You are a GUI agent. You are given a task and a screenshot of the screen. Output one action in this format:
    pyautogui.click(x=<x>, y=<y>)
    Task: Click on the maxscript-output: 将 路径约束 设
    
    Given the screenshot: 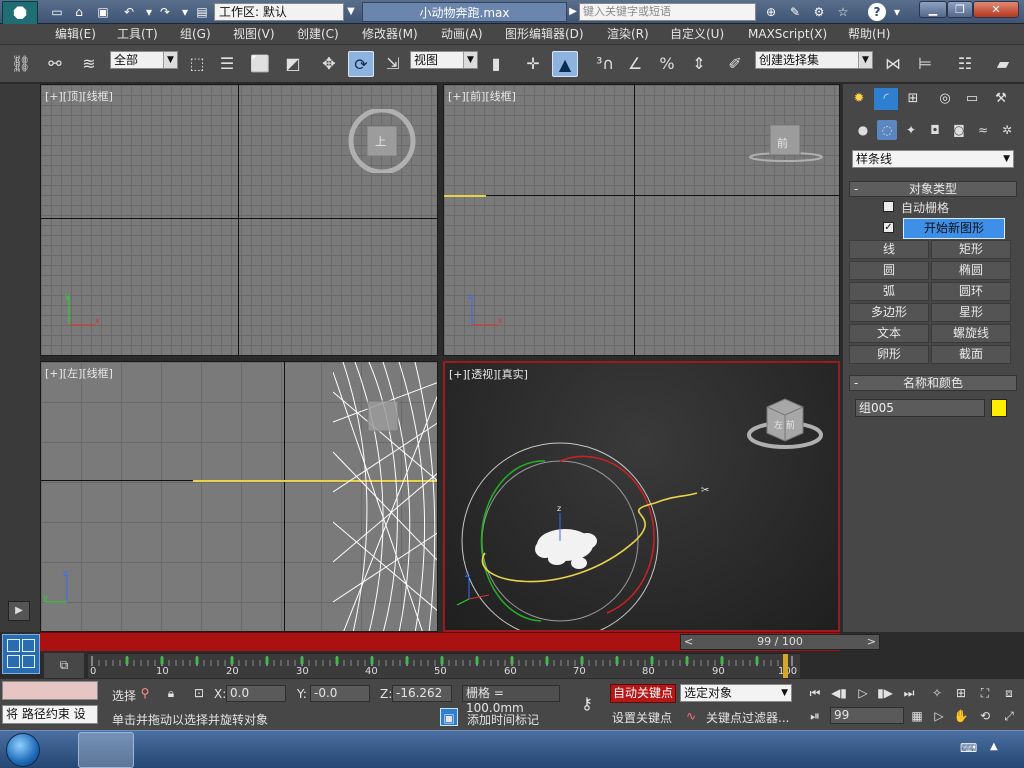 What is the action you would take?
    pyautogui.click(x=50, y=714)
    